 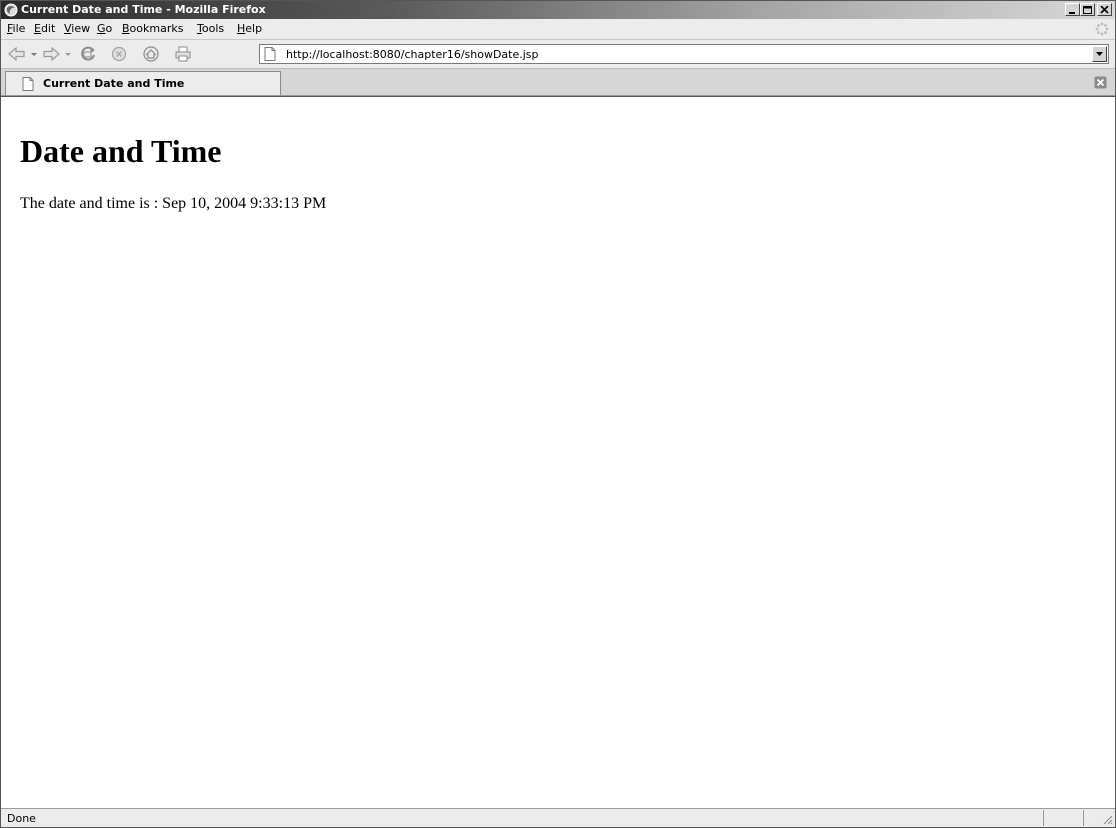 I want to click on menu-file-label: ile, so click(x=19, y=28).